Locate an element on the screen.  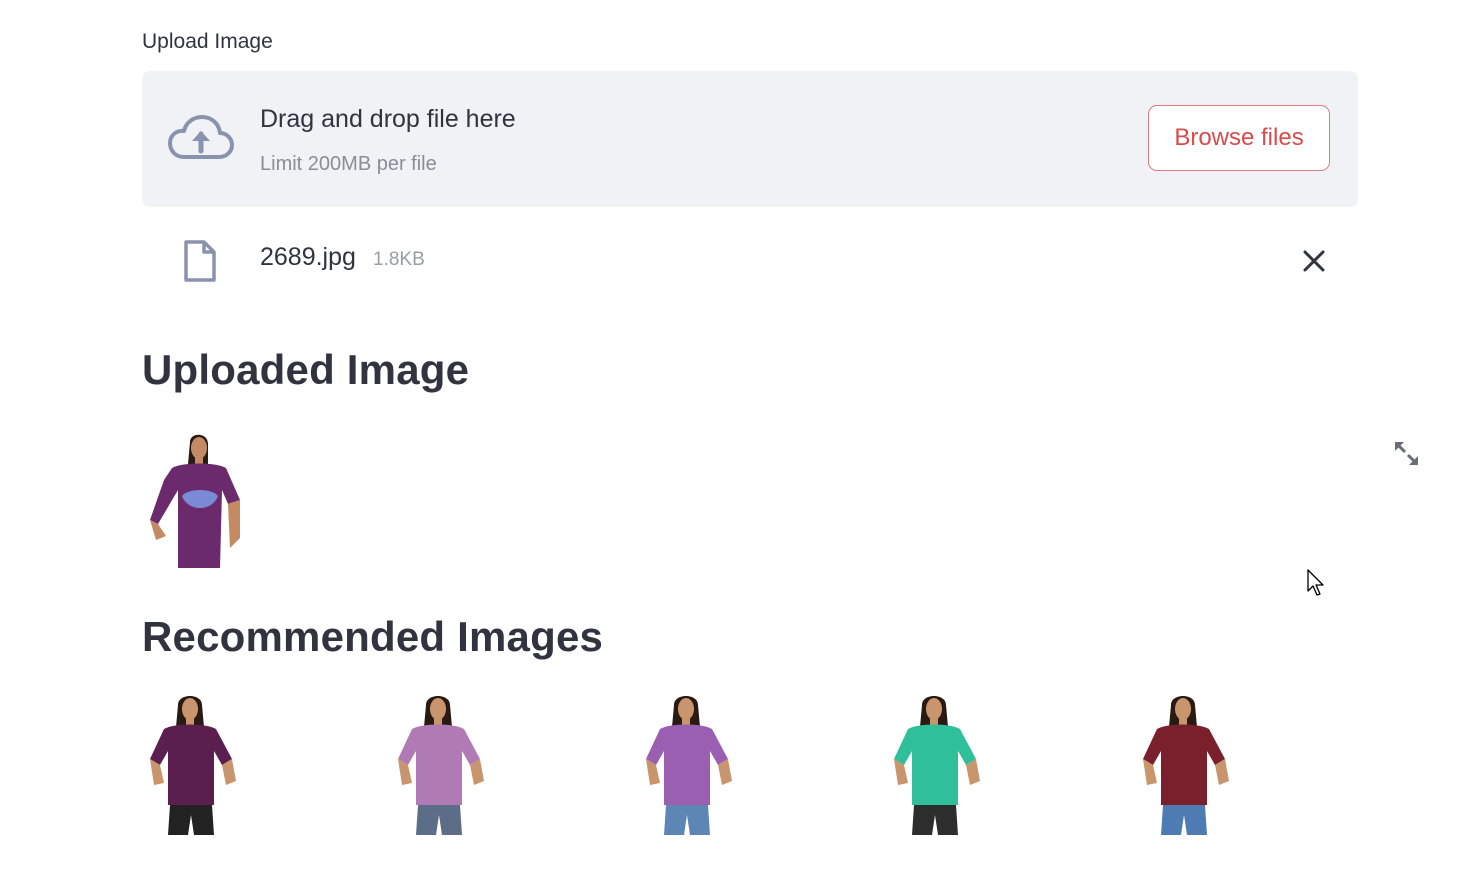
uploaded-image-heading: Uploaded Image is located at coordinates (306, 369).